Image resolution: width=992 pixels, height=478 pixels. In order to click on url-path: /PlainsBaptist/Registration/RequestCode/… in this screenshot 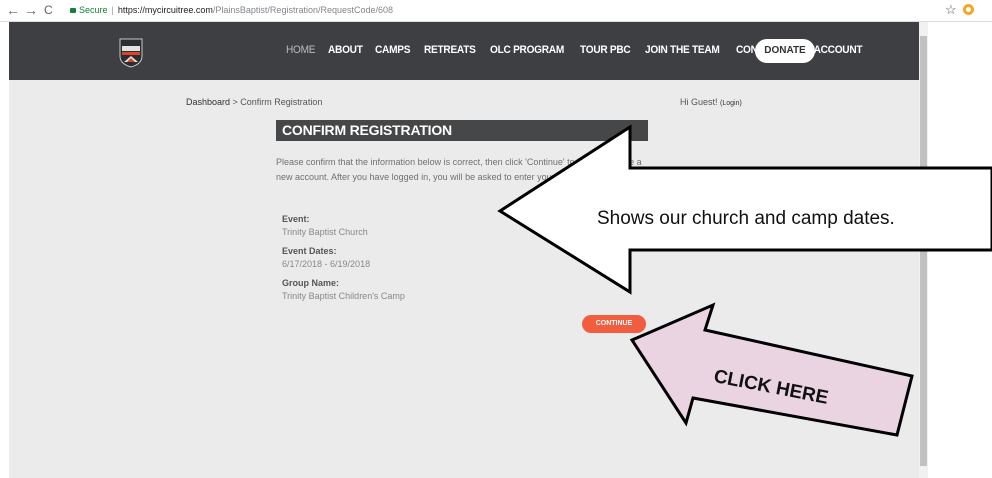, I will do `click(303, 10)`.